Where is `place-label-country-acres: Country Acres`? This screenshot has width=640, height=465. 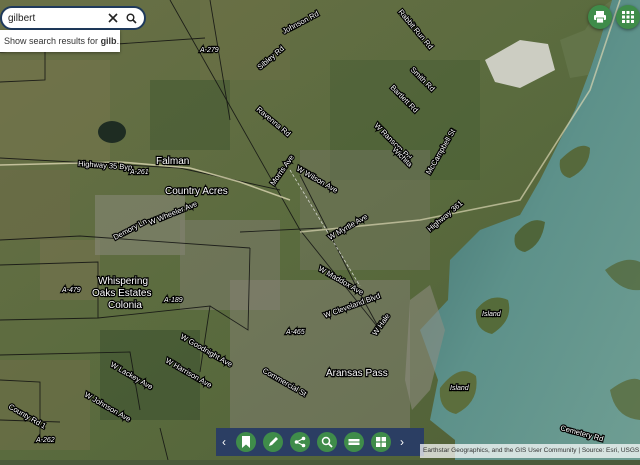 place-label-country-acres: Country Acres is located at coordinates (196, 191).